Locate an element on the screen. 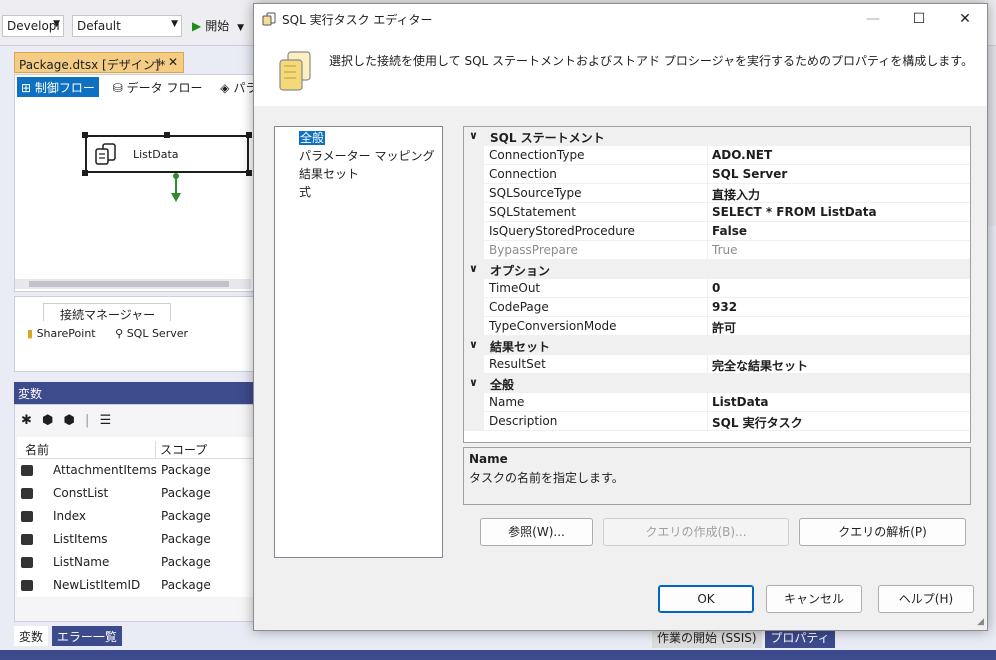 The image size is (996, 660). column-header-name: 名前 is located at coordinates (37, 449).